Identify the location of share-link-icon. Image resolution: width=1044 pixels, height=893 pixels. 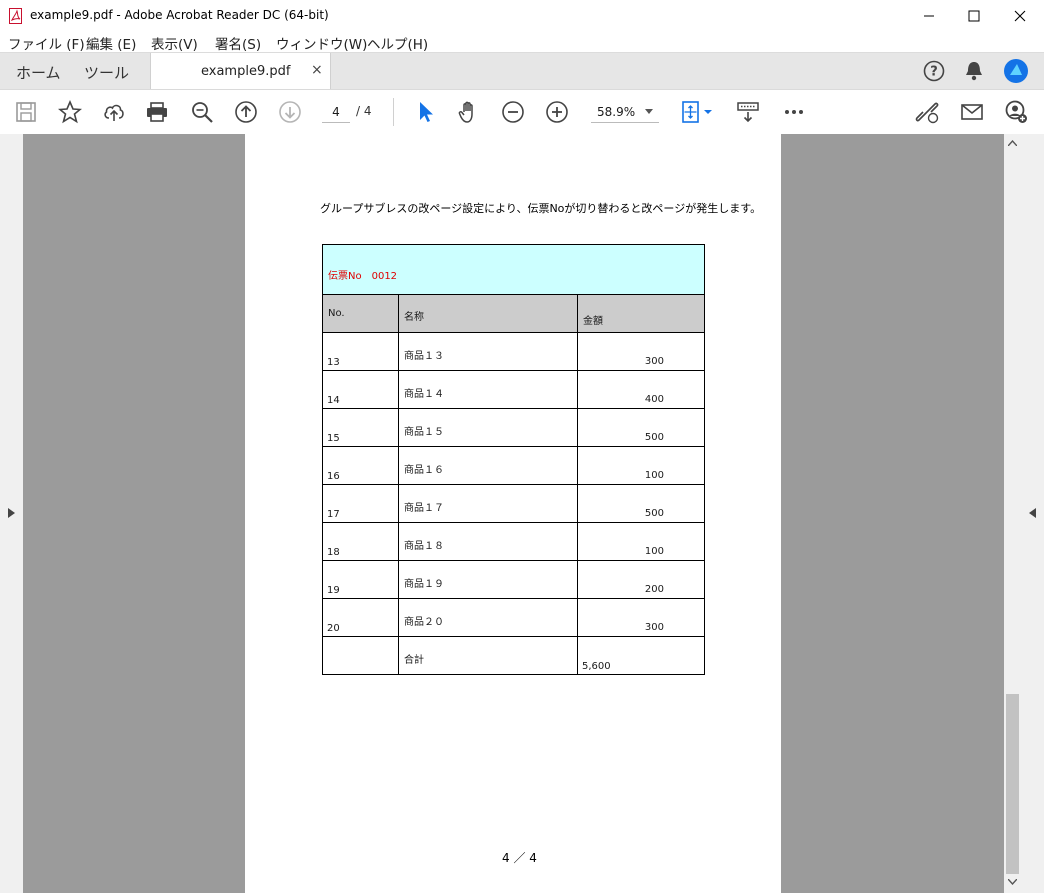
(927, 112).